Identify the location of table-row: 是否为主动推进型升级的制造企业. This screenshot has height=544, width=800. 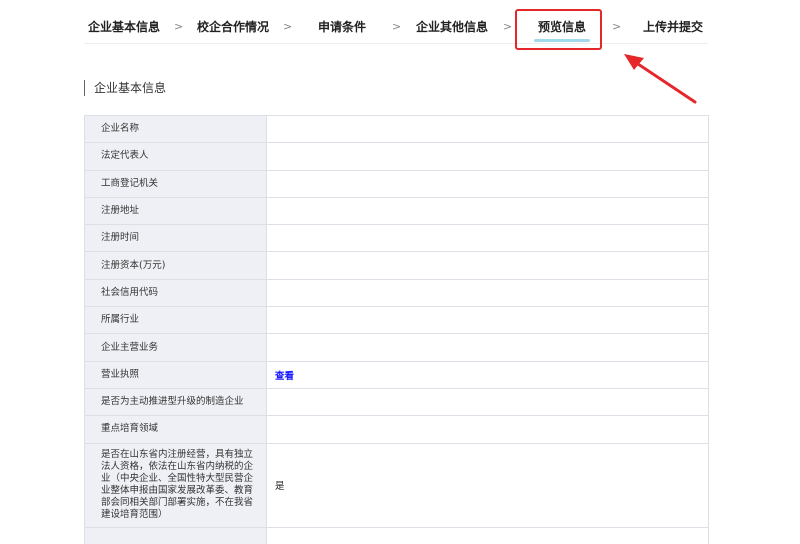
(396, 402).